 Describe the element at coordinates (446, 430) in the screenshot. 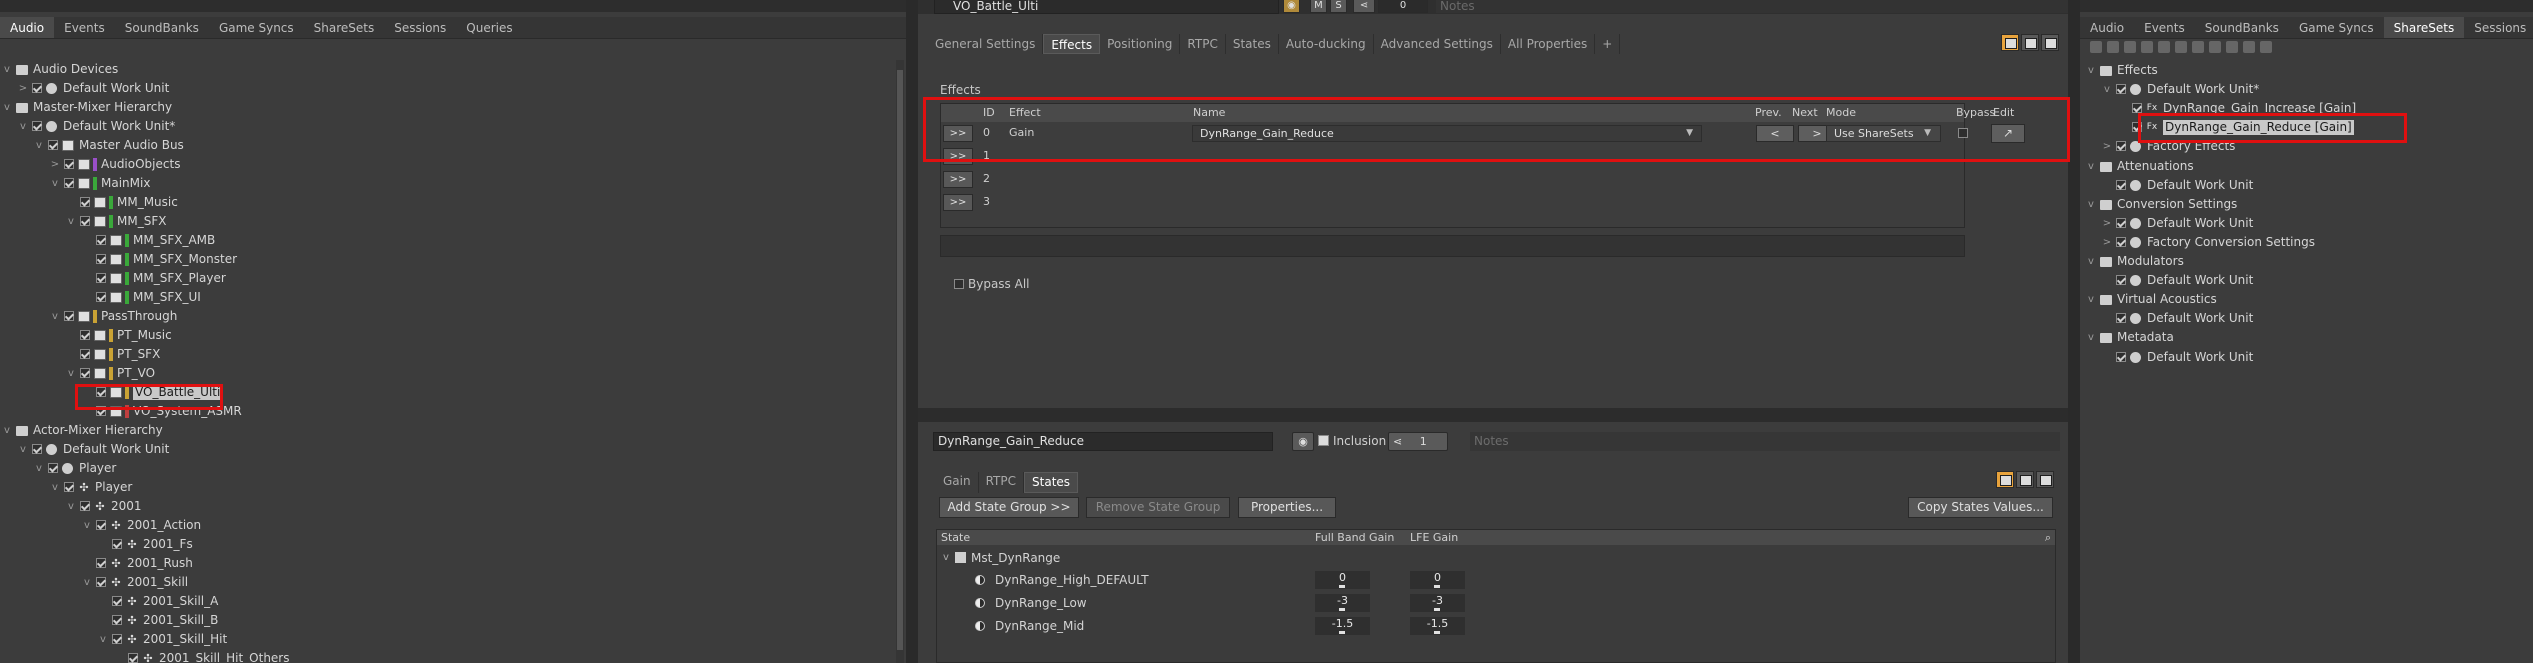

I see `tree-item: v Actor-Mixer Hierarchy` at that location.